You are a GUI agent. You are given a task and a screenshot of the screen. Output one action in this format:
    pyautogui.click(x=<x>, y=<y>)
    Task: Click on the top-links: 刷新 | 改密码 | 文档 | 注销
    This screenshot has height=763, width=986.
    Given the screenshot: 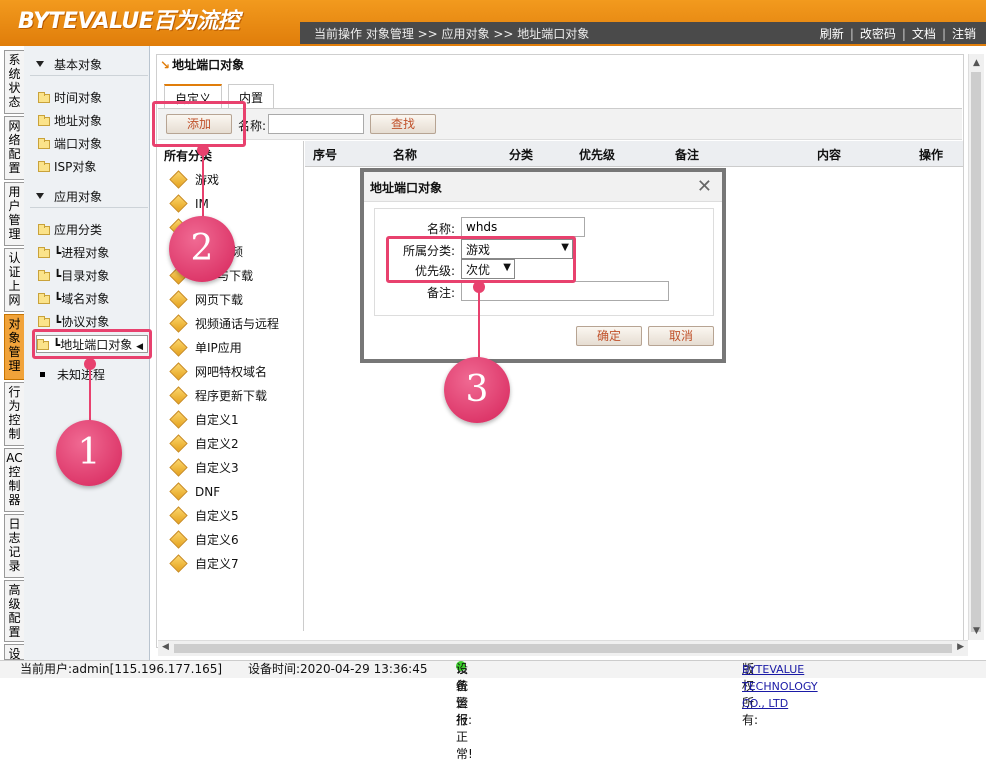 What is the action you would take?
    pyautogui.click(x=898, y=33)
    